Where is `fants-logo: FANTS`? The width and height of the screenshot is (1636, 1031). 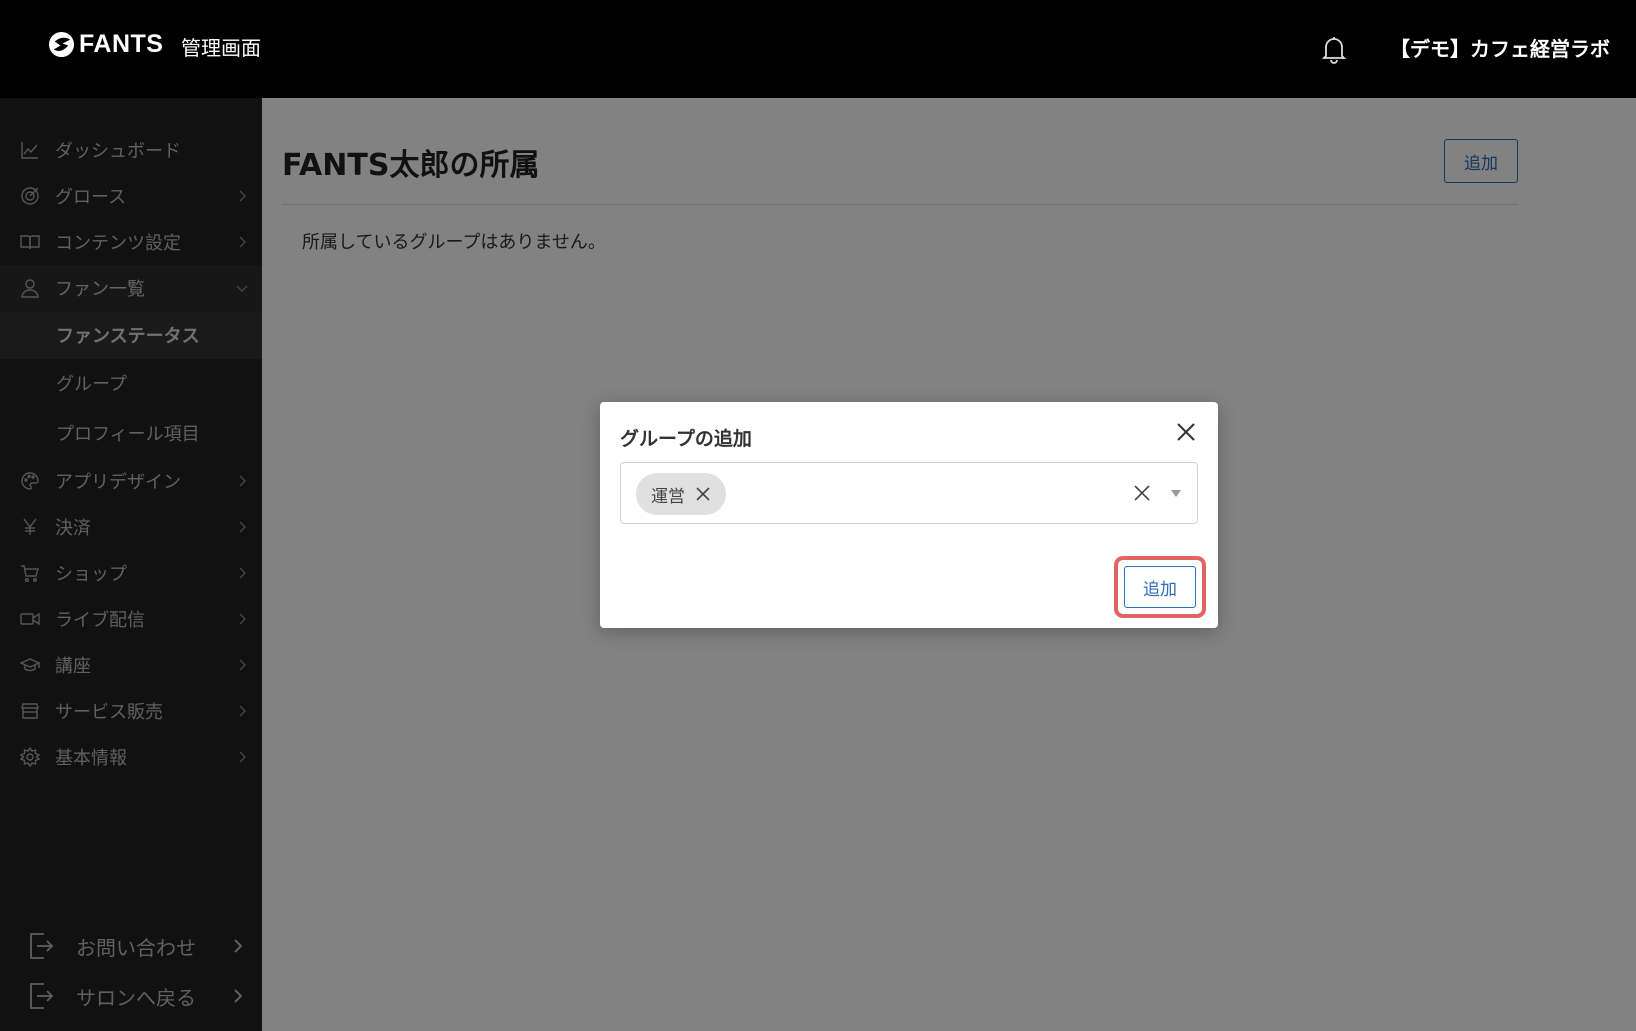
fants-logo: FANTS is located at coordinates (105, 44).